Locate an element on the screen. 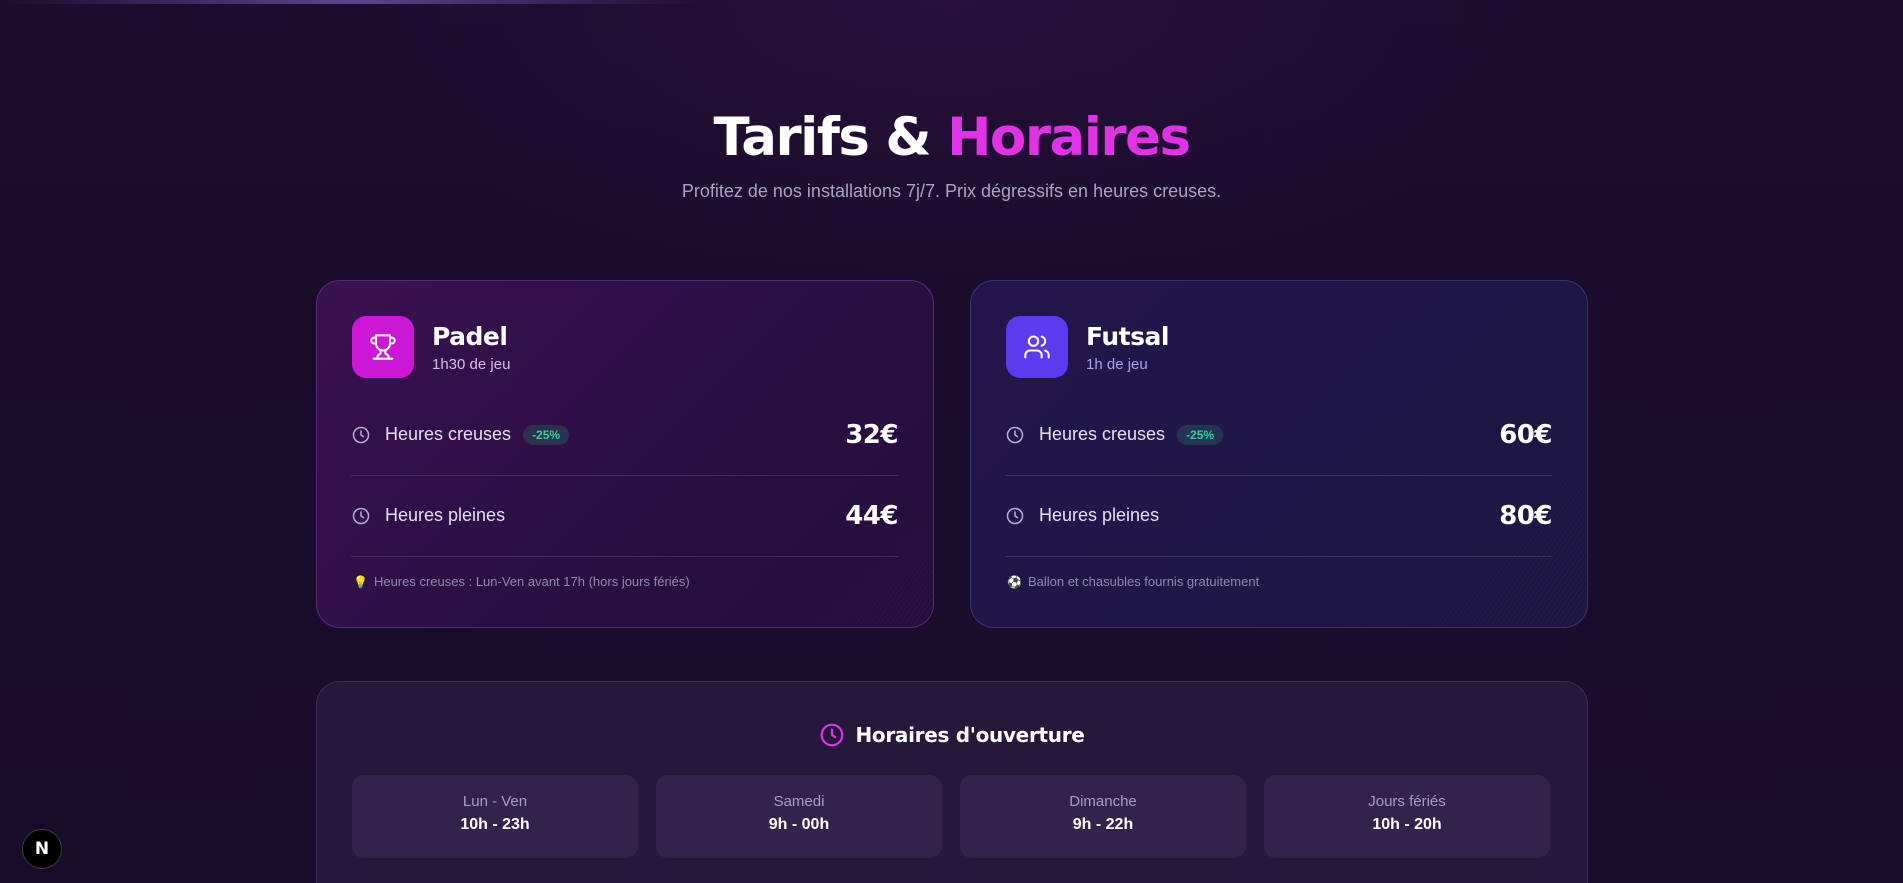 The height and width of the screenshot is (883, 1903). card-header: Futsal 1h de jeu is located at coordinates (1087, 347).